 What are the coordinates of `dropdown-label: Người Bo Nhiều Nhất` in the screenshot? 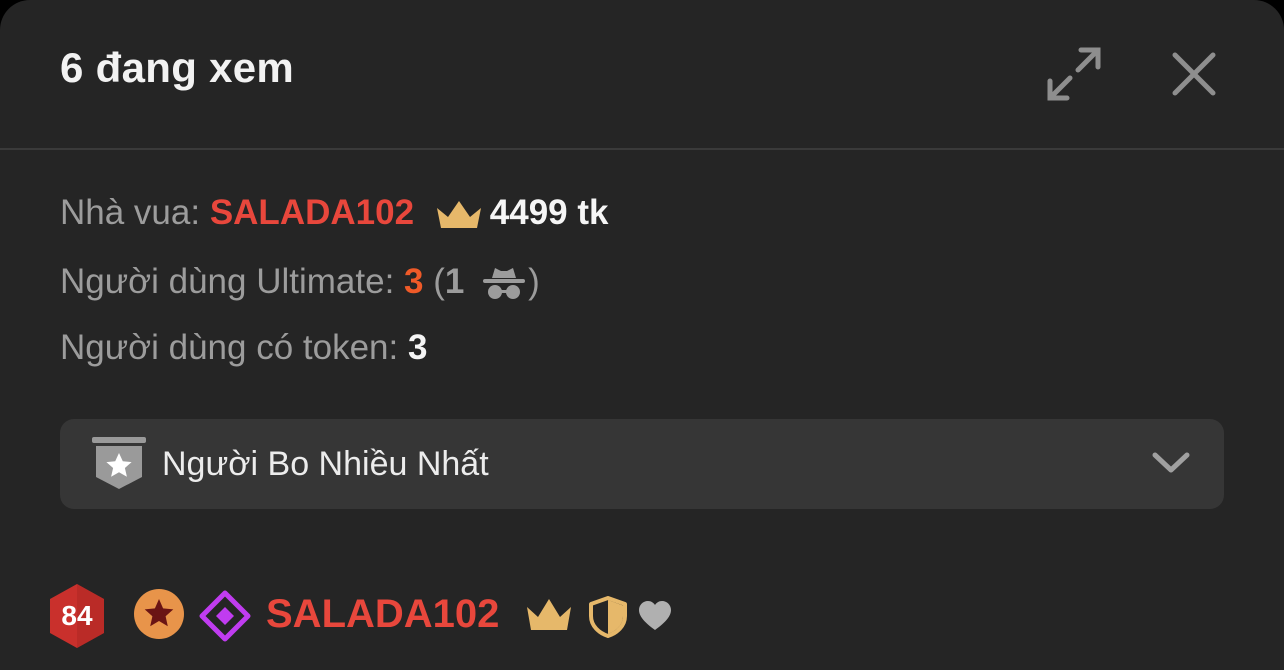 It's located at (325, 464).